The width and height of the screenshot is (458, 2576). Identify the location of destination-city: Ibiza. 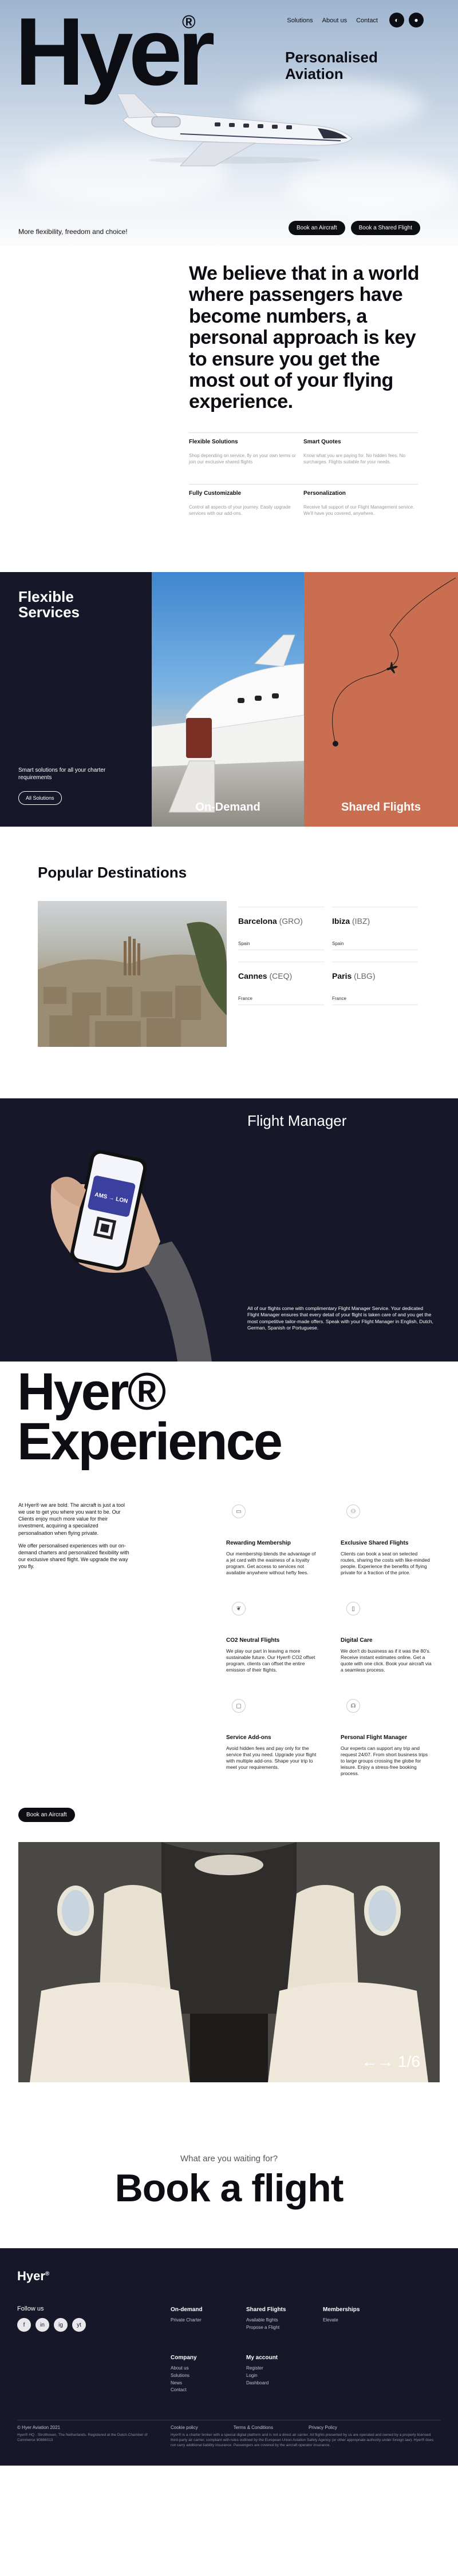
(341, 921).